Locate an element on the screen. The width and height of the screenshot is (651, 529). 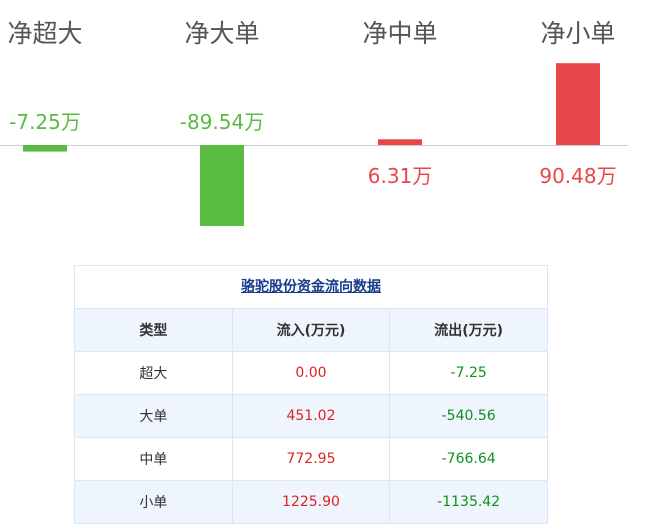
category-label-0: 净超大 is located at coordinates (44, 33).